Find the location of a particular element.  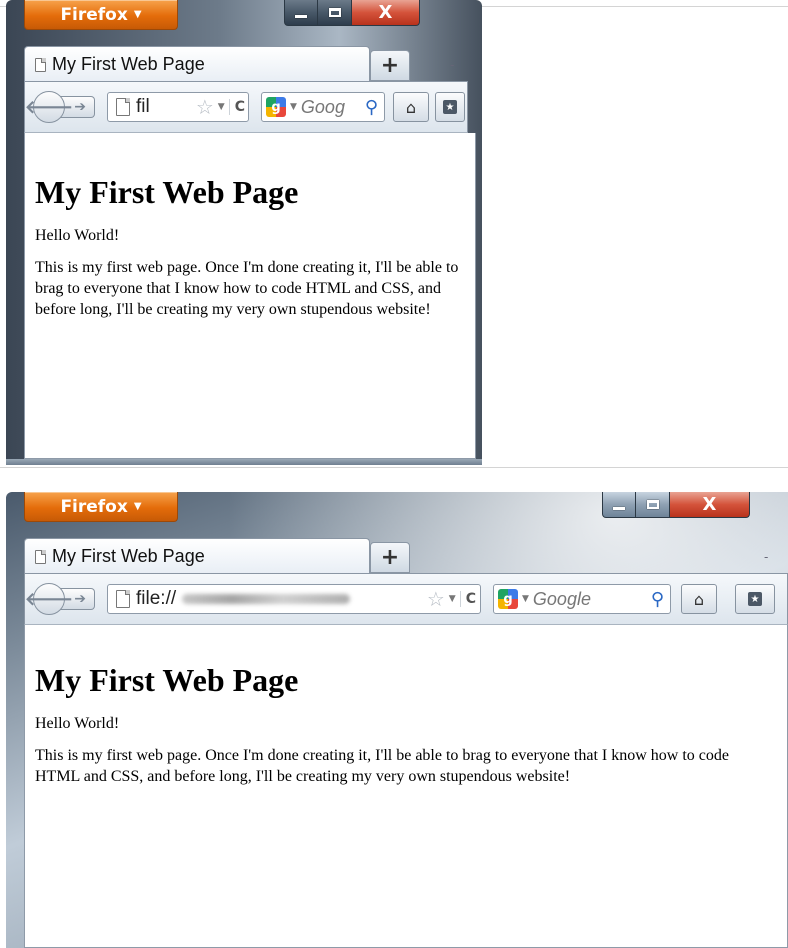

search-bar: g ▼ Goog ⚲ is located at coordinates (323, 107).